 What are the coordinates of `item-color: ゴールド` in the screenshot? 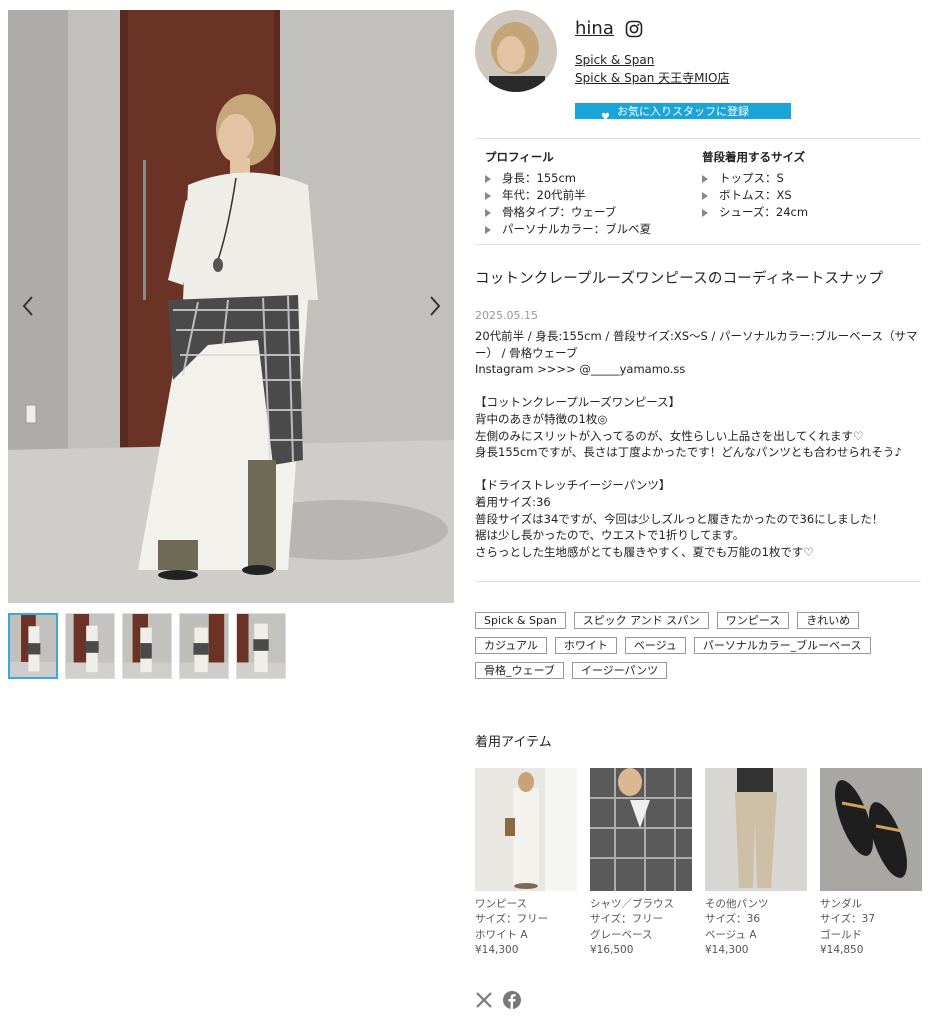 It's located at (841, 934).